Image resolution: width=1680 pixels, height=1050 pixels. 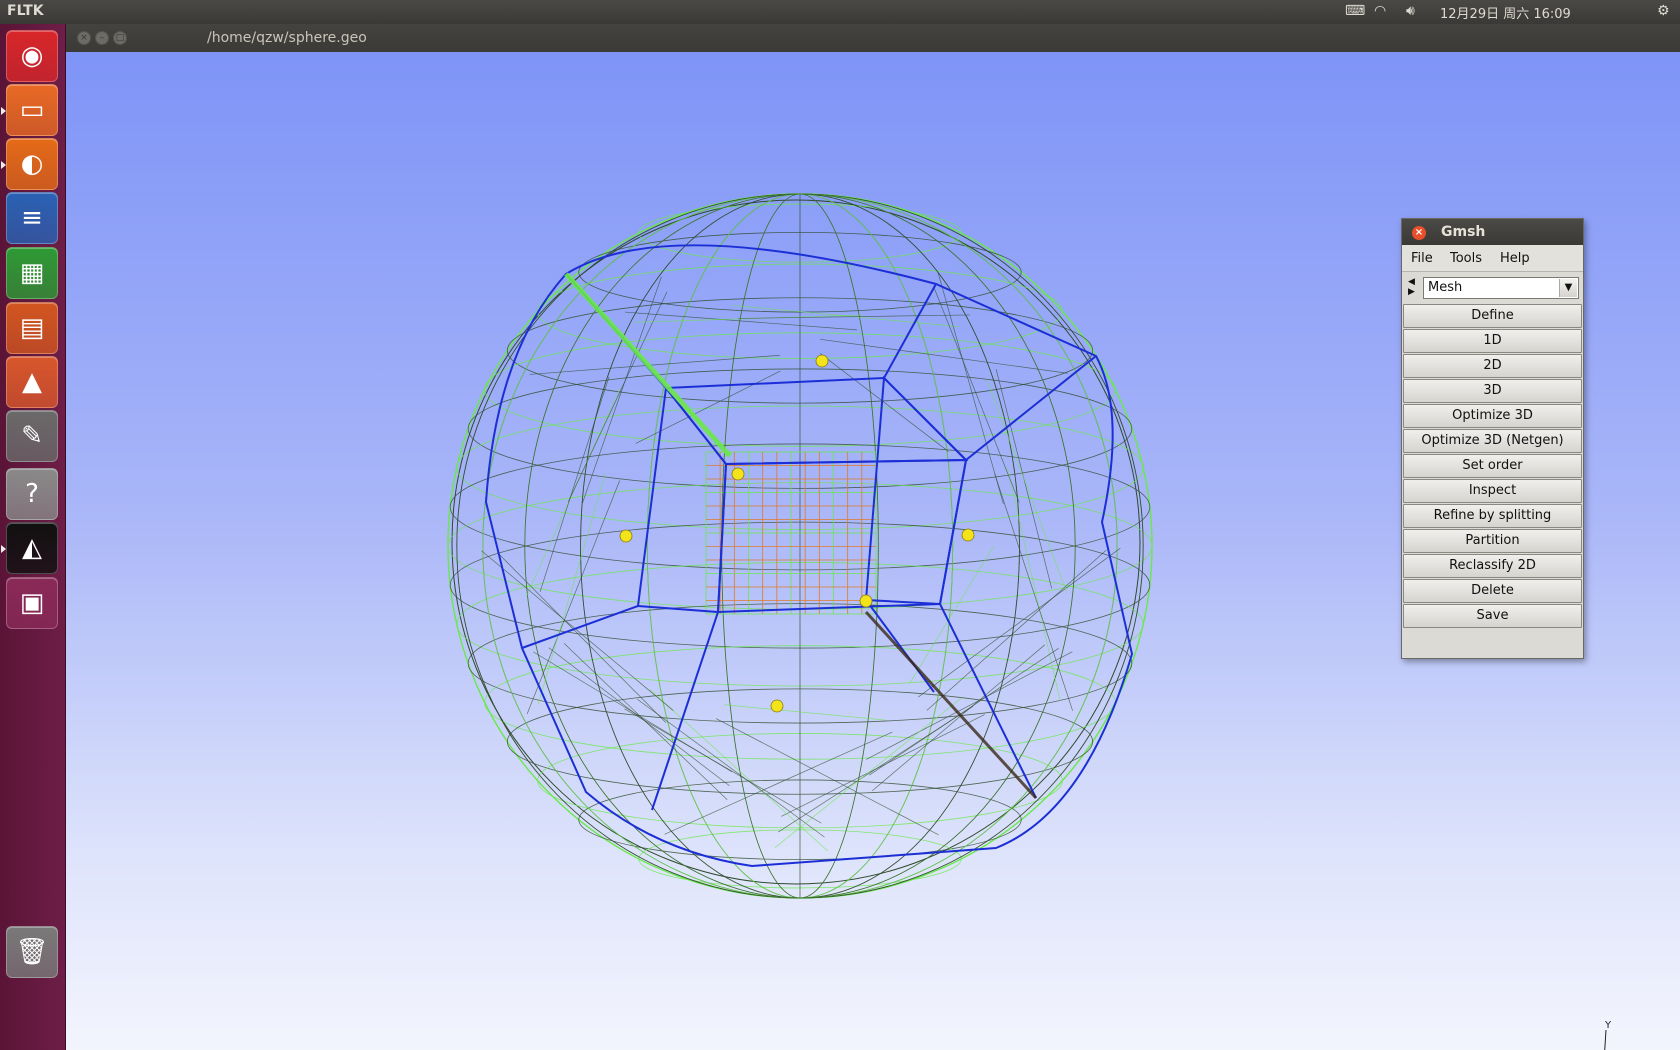 What do you see at coordinates (1492, 316) in the screenshot?
I see `mesh-button-define: Define` at bounding box center [1492, 316].